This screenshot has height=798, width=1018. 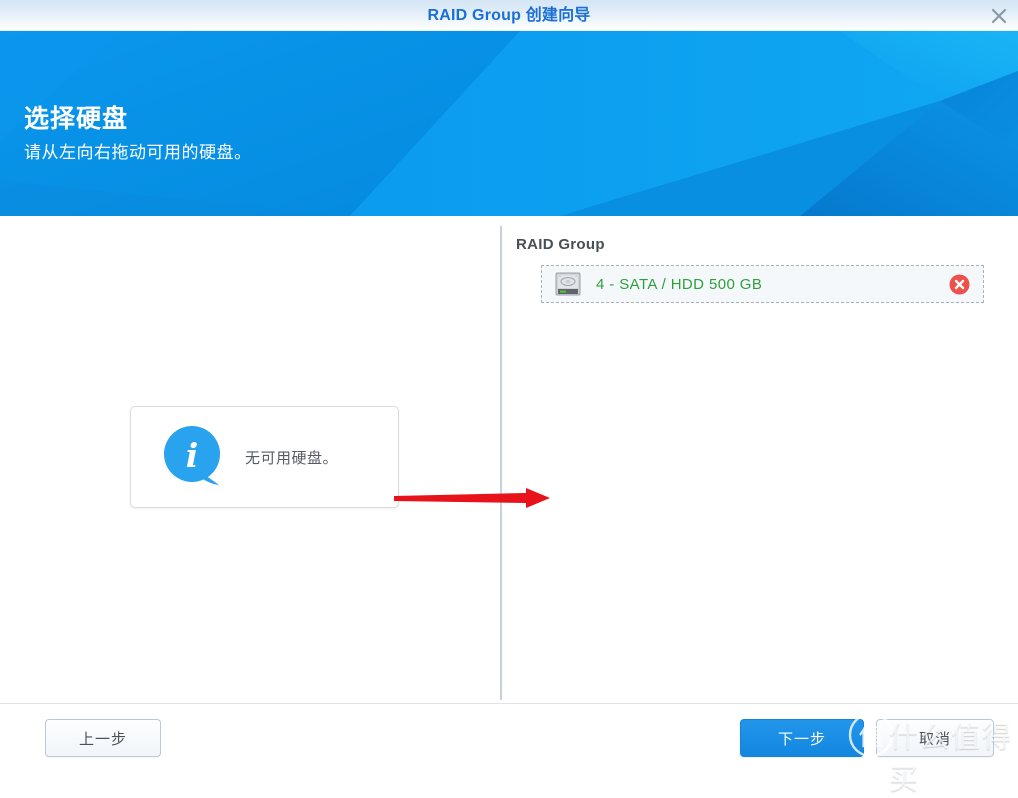 What do you see at coordinates (679, 284) in the screenshot?
I see `disk-label: 4 - SATA / HDD 500 GB` at bounding box center [679, 284].